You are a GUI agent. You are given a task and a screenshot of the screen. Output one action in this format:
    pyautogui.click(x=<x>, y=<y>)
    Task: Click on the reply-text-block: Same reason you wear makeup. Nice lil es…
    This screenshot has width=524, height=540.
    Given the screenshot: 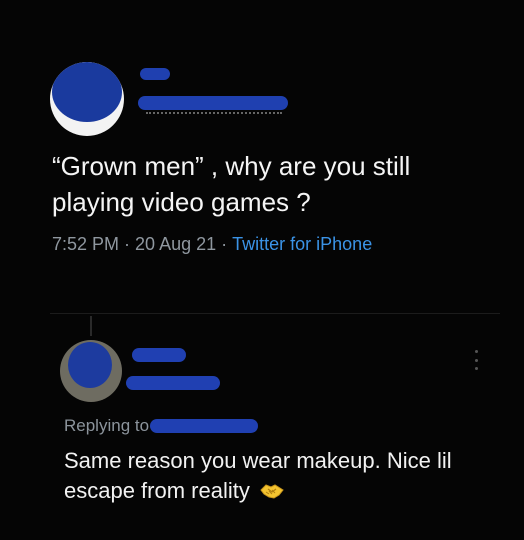 What is the action you would take?
    pyautogui.click(x=279, y=476)
    